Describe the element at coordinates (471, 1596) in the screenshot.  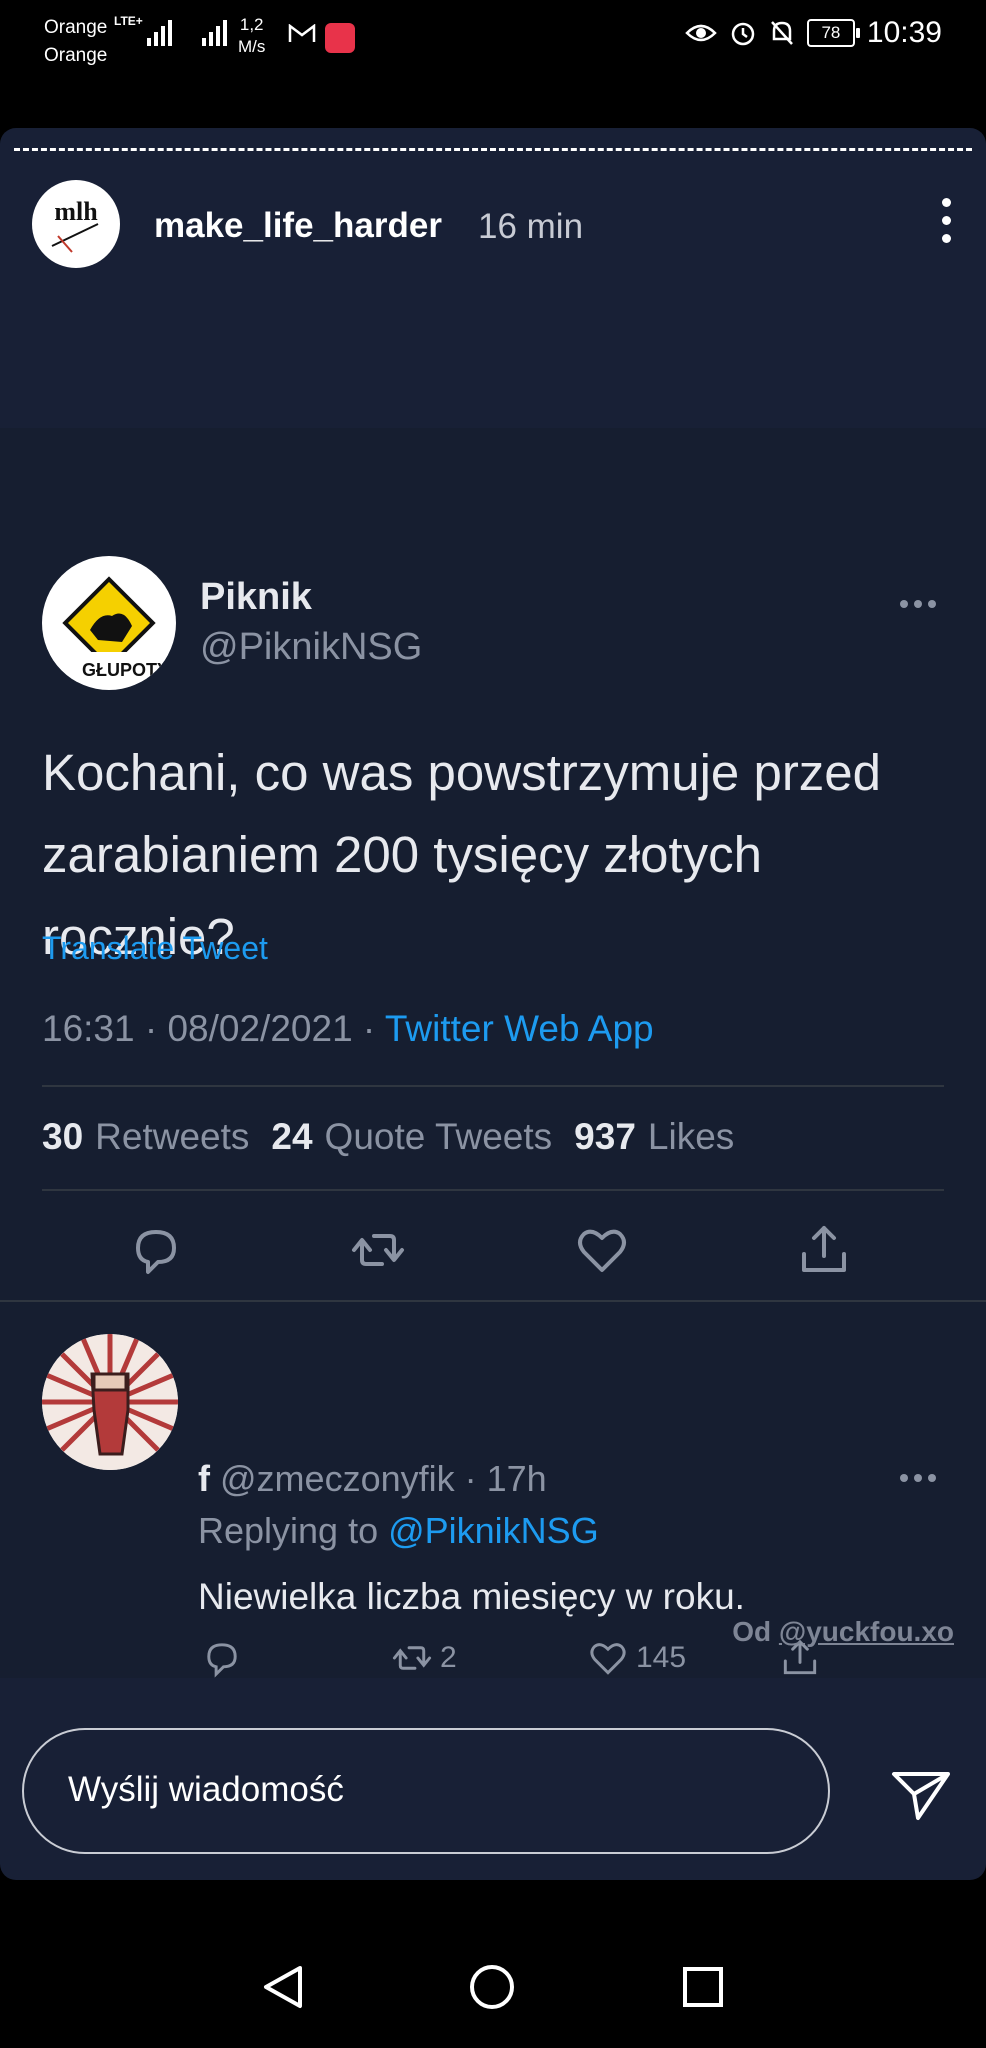
I see `reply-text: Niewielka liczba miesięcy w roku.` at that location.